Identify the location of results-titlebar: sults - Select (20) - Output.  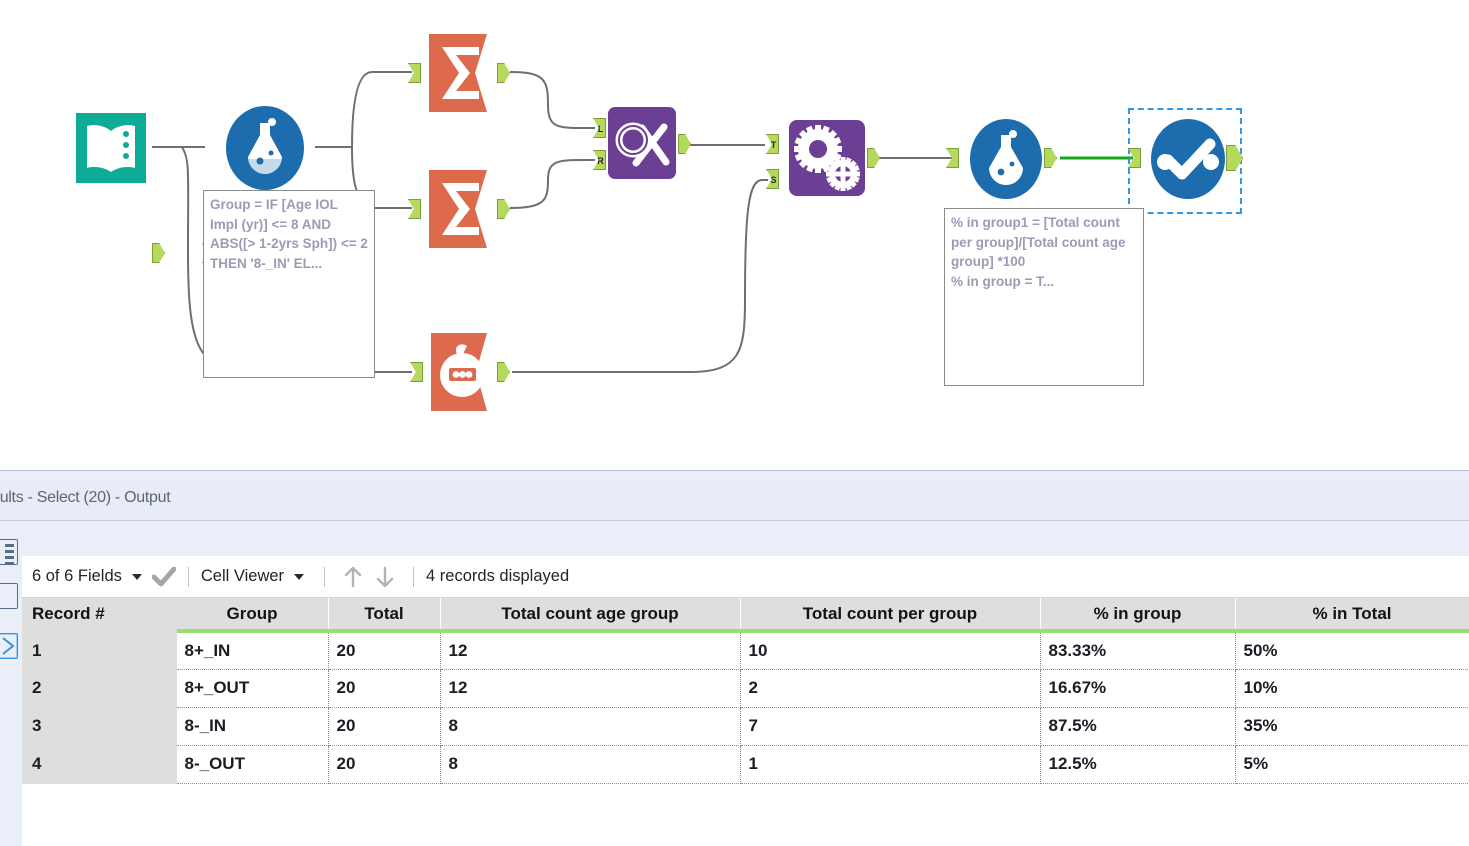
(734, 500).